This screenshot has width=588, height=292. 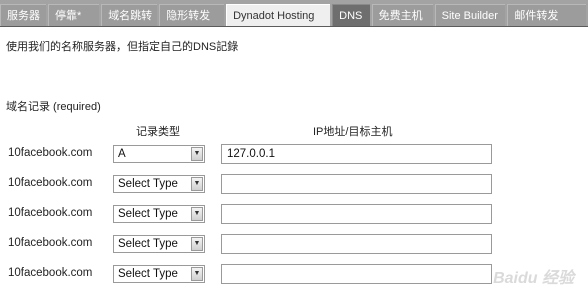 What do you see at coordinates (122, 154) in the screenshot?
I see `record-type-value: A` at bounding box center [122, 154].